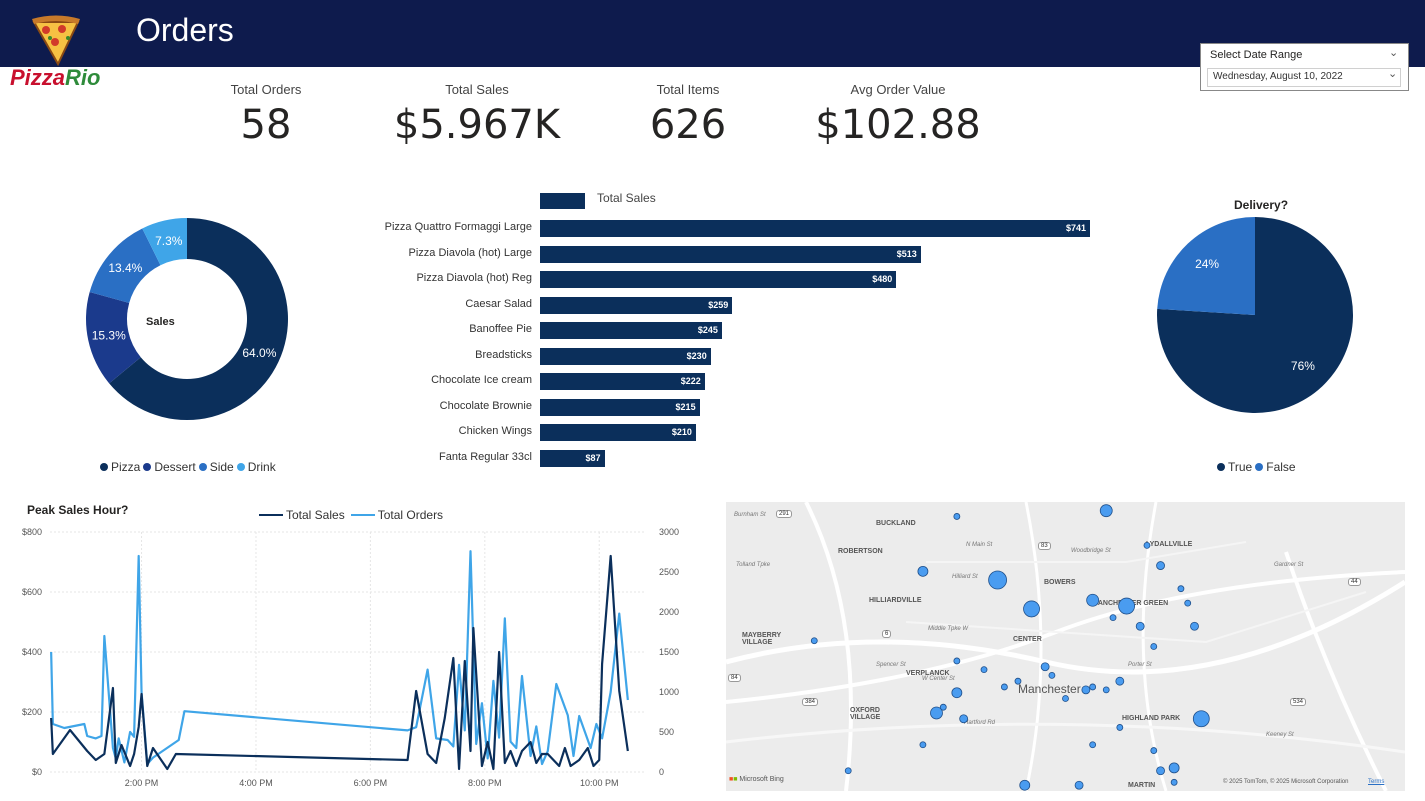 The image size is (1425, 801). I want to click on bar-category-label: Pizza Diavola (hot) Reg, so click(474, 278).